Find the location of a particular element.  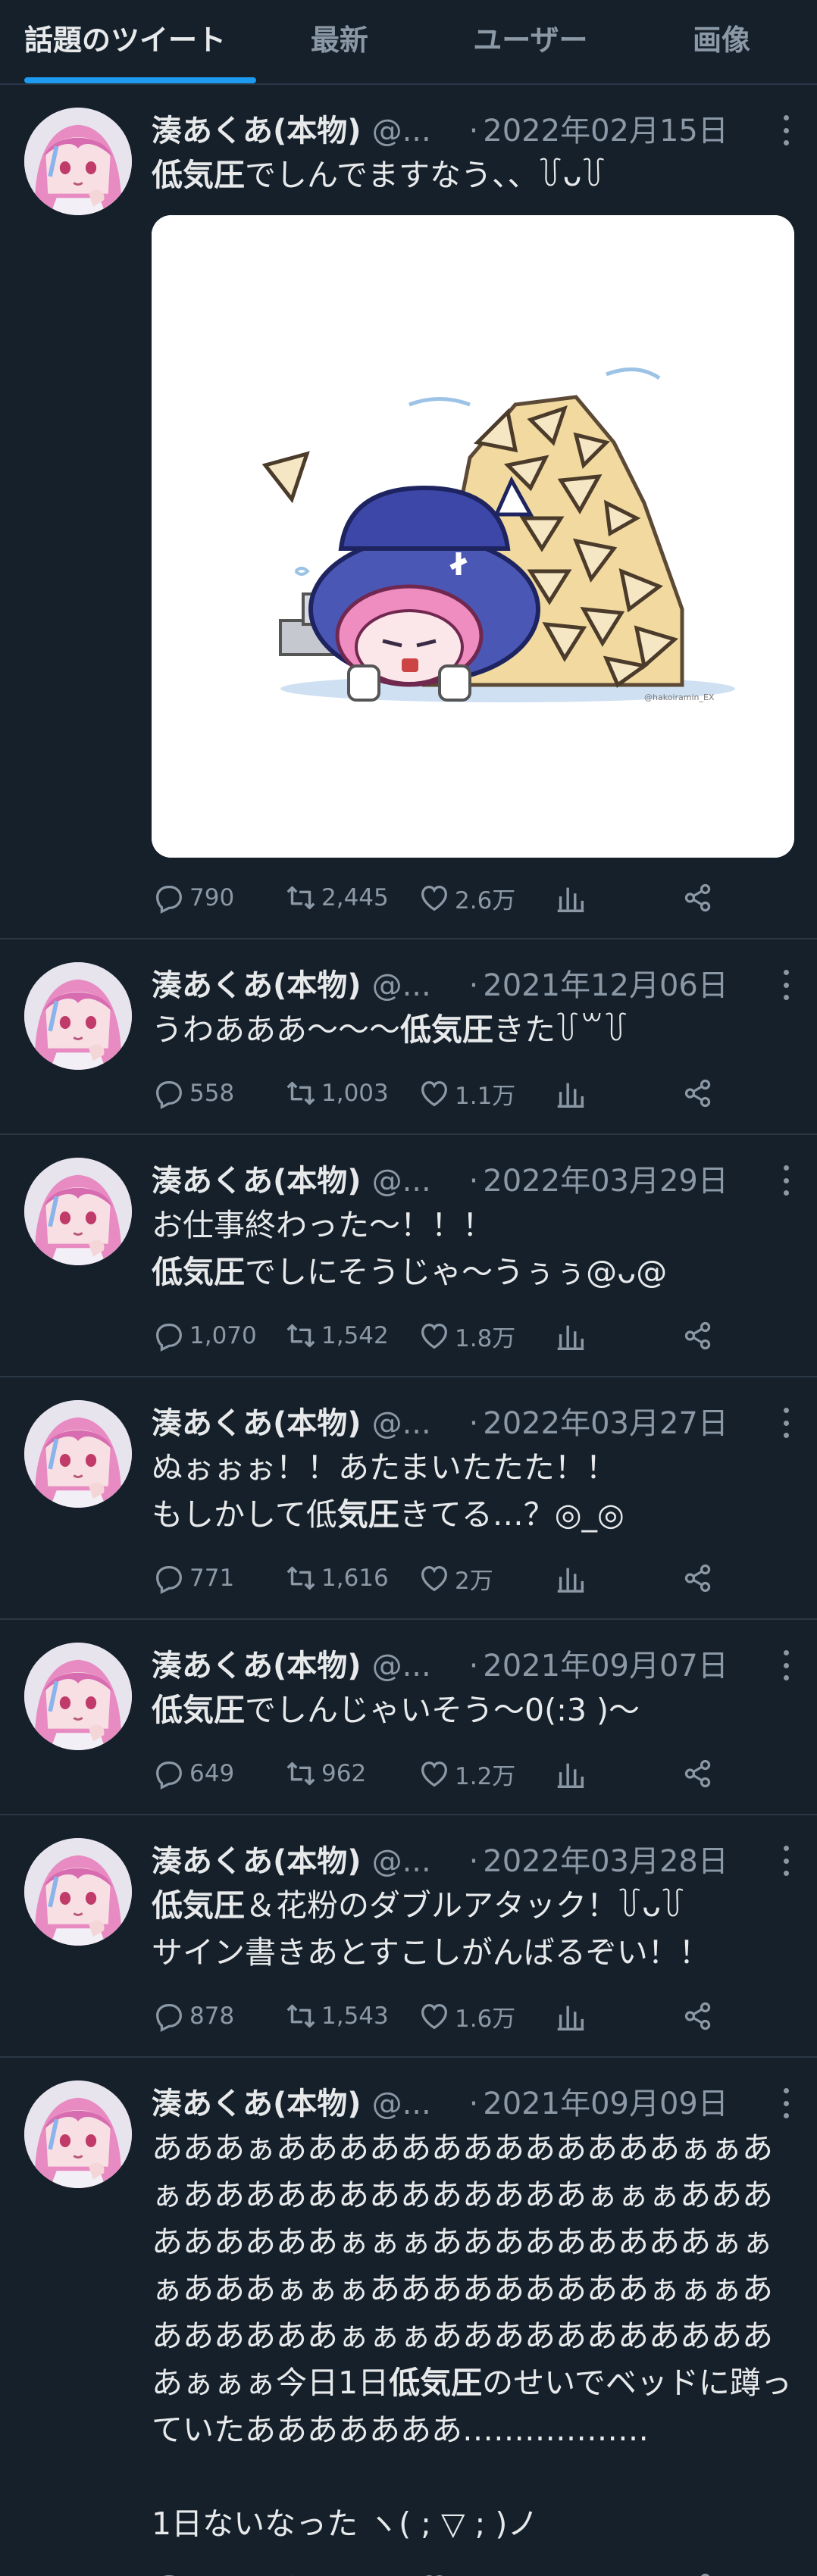

tweet-header: 湊あくあ(本物) @... · 2022年02月15日 is located at coordinates (473, 129).